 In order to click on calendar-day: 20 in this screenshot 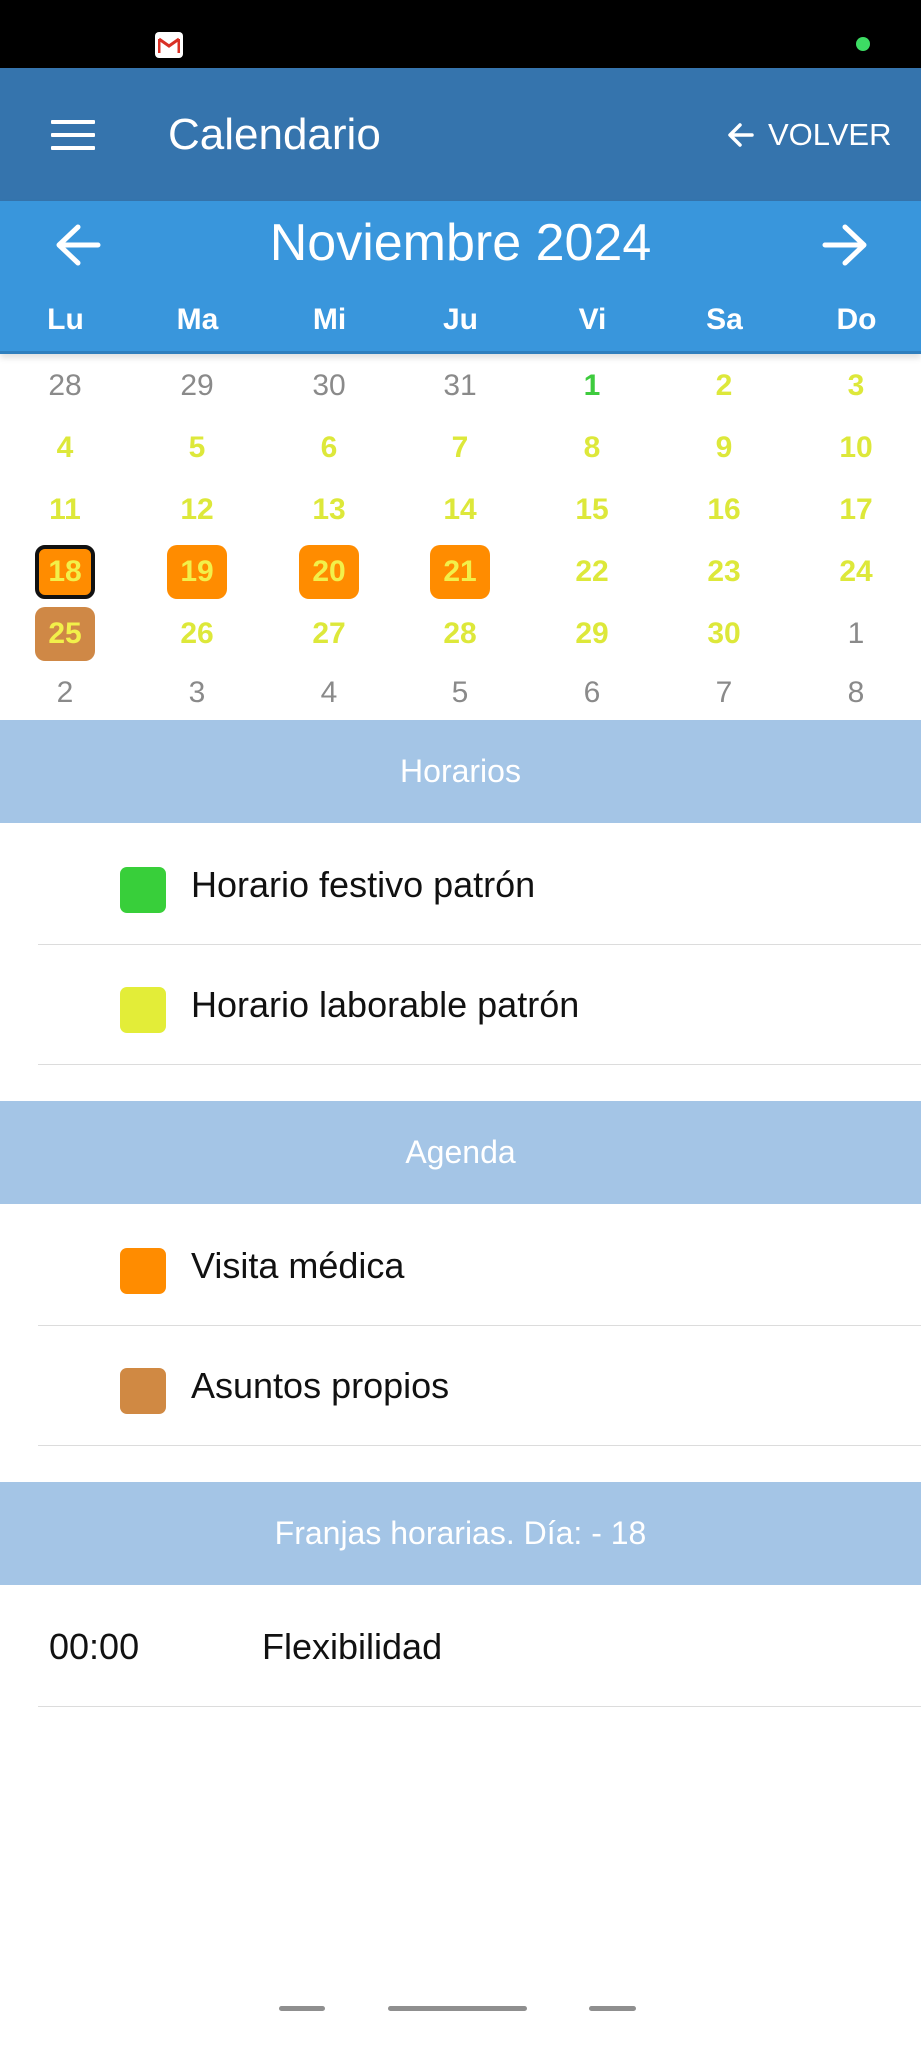, I will do `click(329, 572)`.